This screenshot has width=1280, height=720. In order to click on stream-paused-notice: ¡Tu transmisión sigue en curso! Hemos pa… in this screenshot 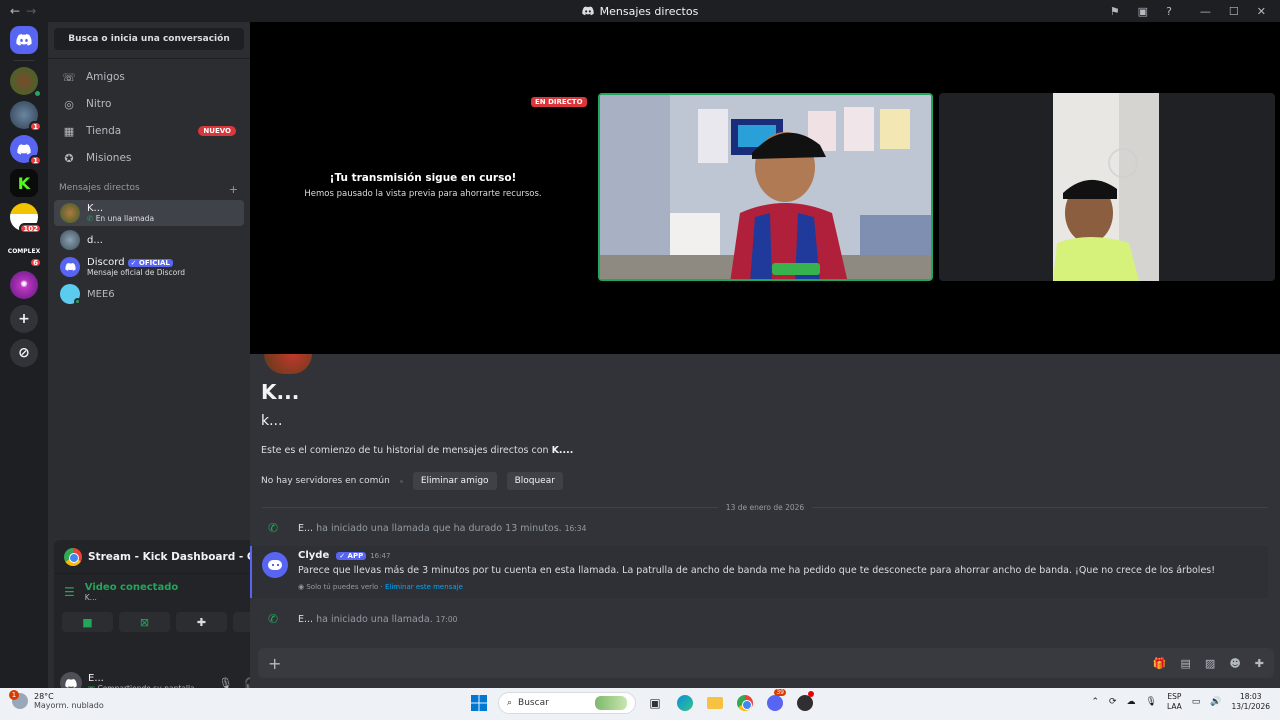, I will do `click(423, 185)`.